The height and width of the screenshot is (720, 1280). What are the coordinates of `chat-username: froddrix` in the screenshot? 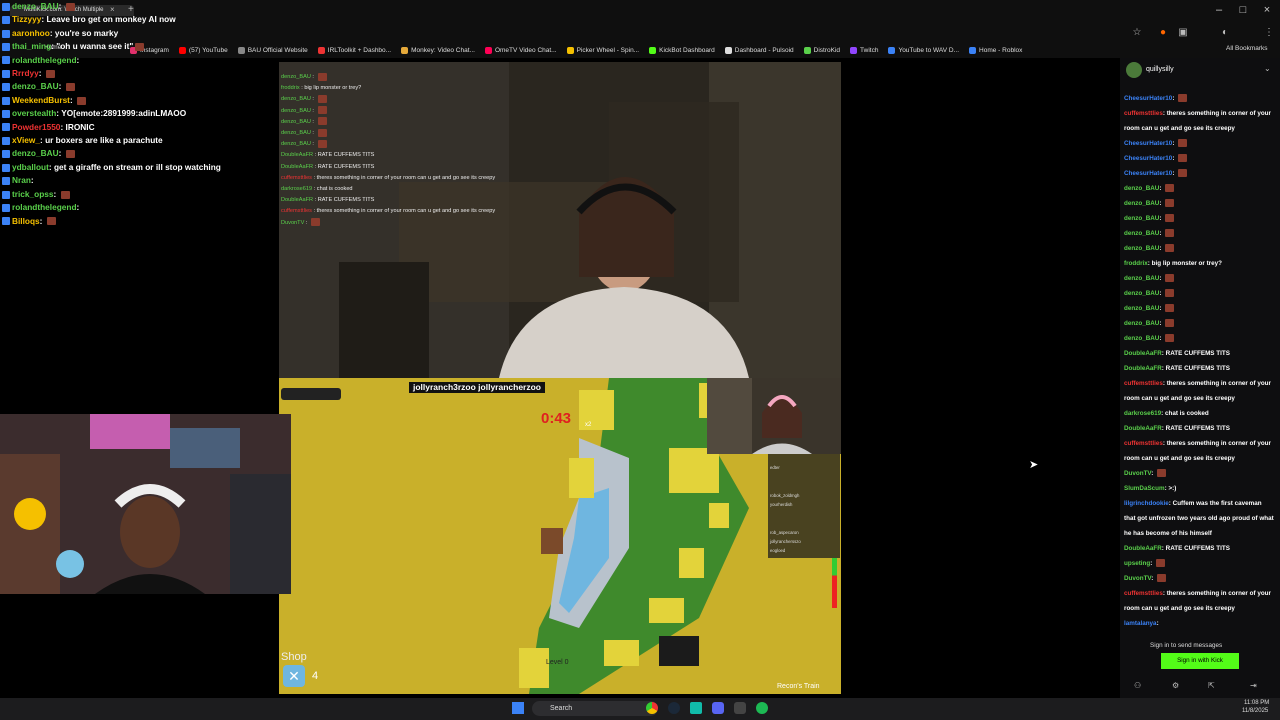 It's located at (1136, 263).